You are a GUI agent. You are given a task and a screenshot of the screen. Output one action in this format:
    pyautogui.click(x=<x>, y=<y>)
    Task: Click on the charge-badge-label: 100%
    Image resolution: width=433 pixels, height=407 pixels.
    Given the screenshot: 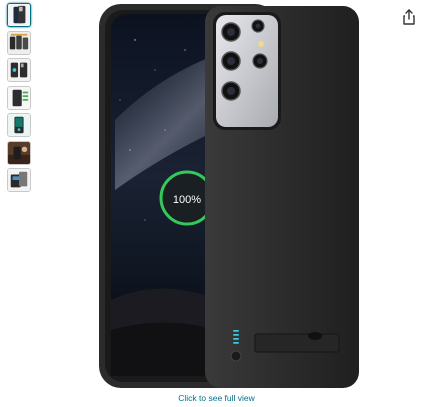 What is the action you would take?
    pyautogui.click(x=187, y=200)
    